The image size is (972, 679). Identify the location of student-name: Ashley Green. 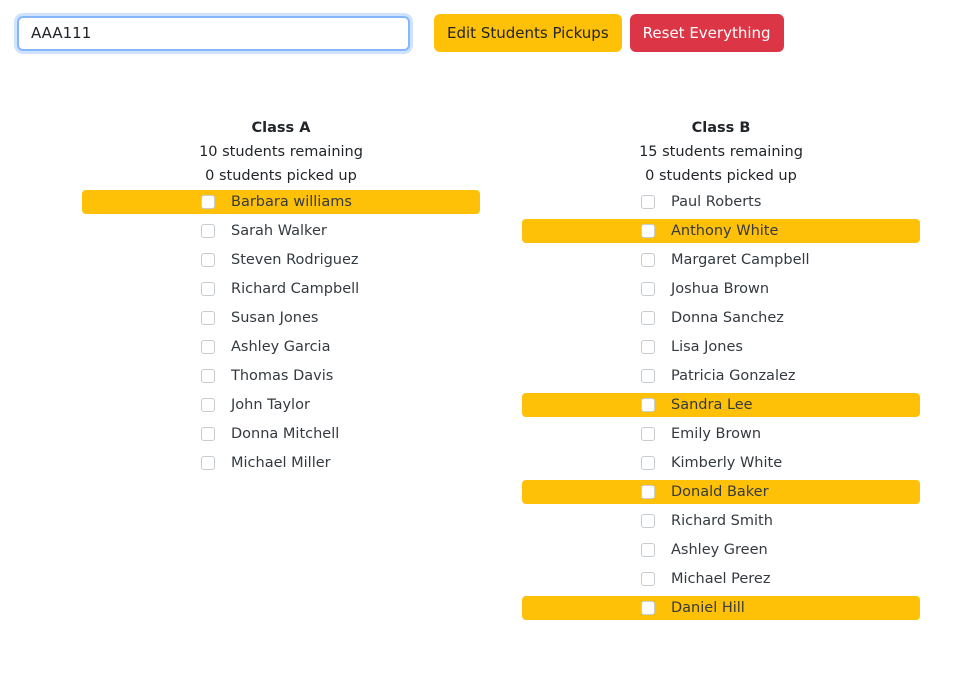
(719, 550).